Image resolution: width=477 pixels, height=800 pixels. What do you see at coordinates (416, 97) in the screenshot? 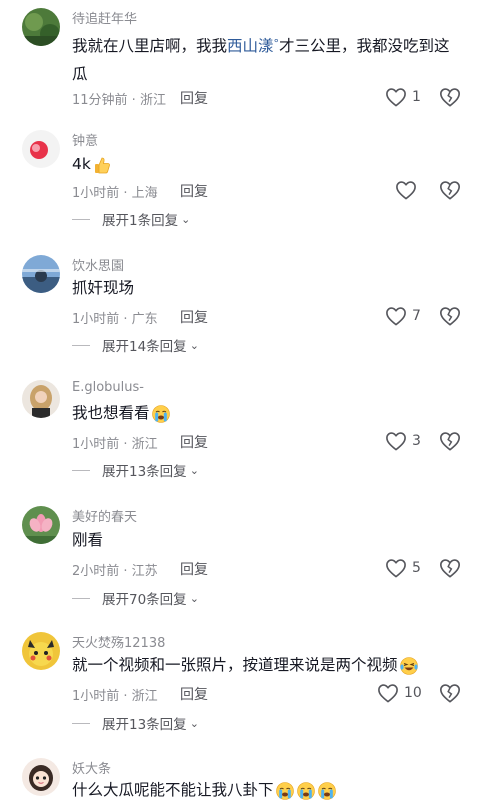
I see `like-count: 1` at bounding box center [416, 97].